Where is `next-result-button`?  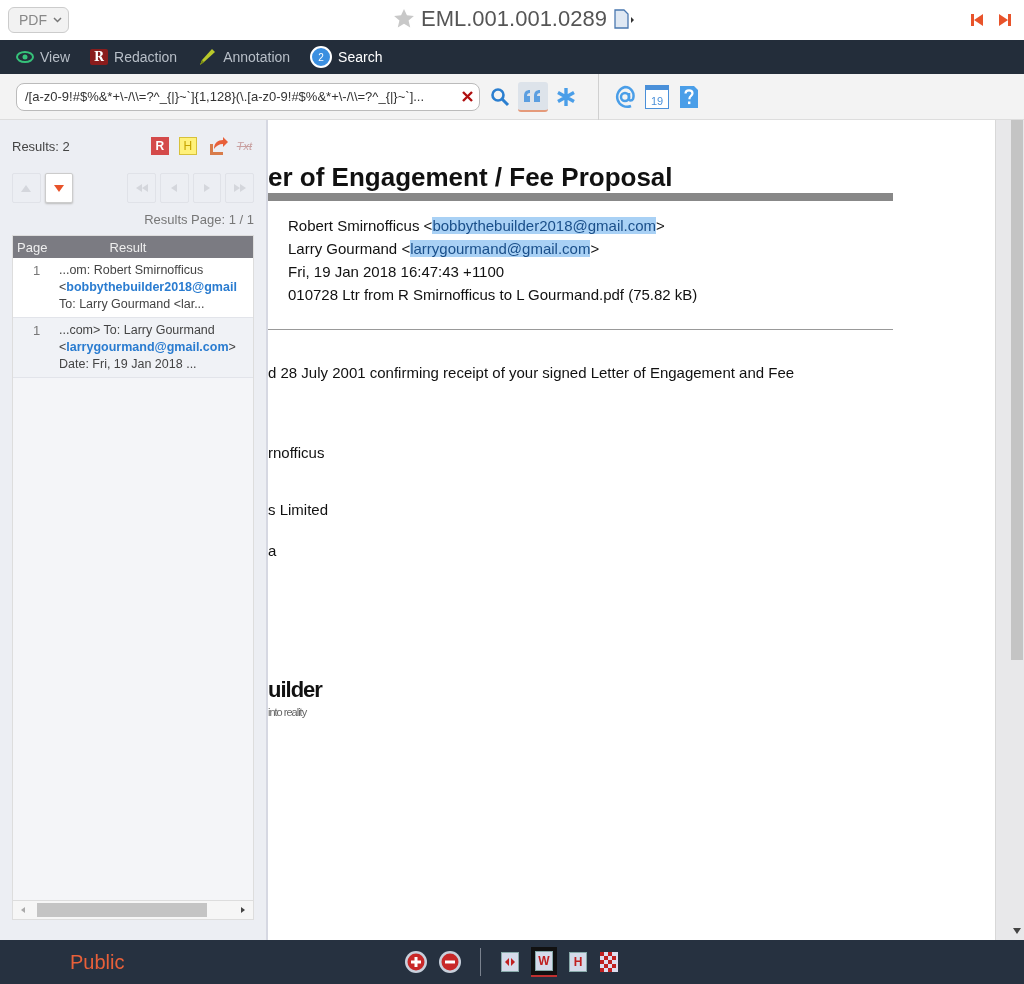 next-result-button is located at coordinates (59, 188).